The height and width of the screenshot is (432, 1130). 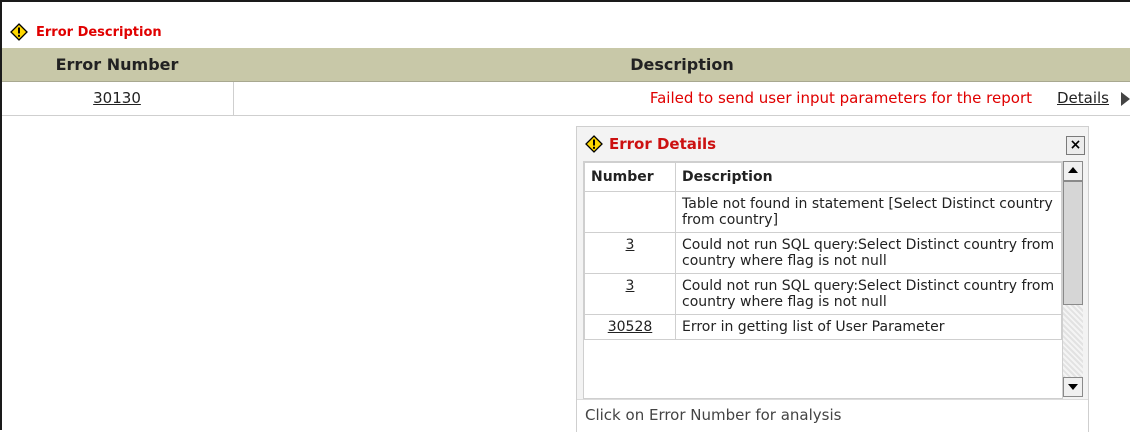 What do you see at coordinates (630, 177) in the screenshot?
I see `column-header-number: Number` at bounding box center [630, 177].